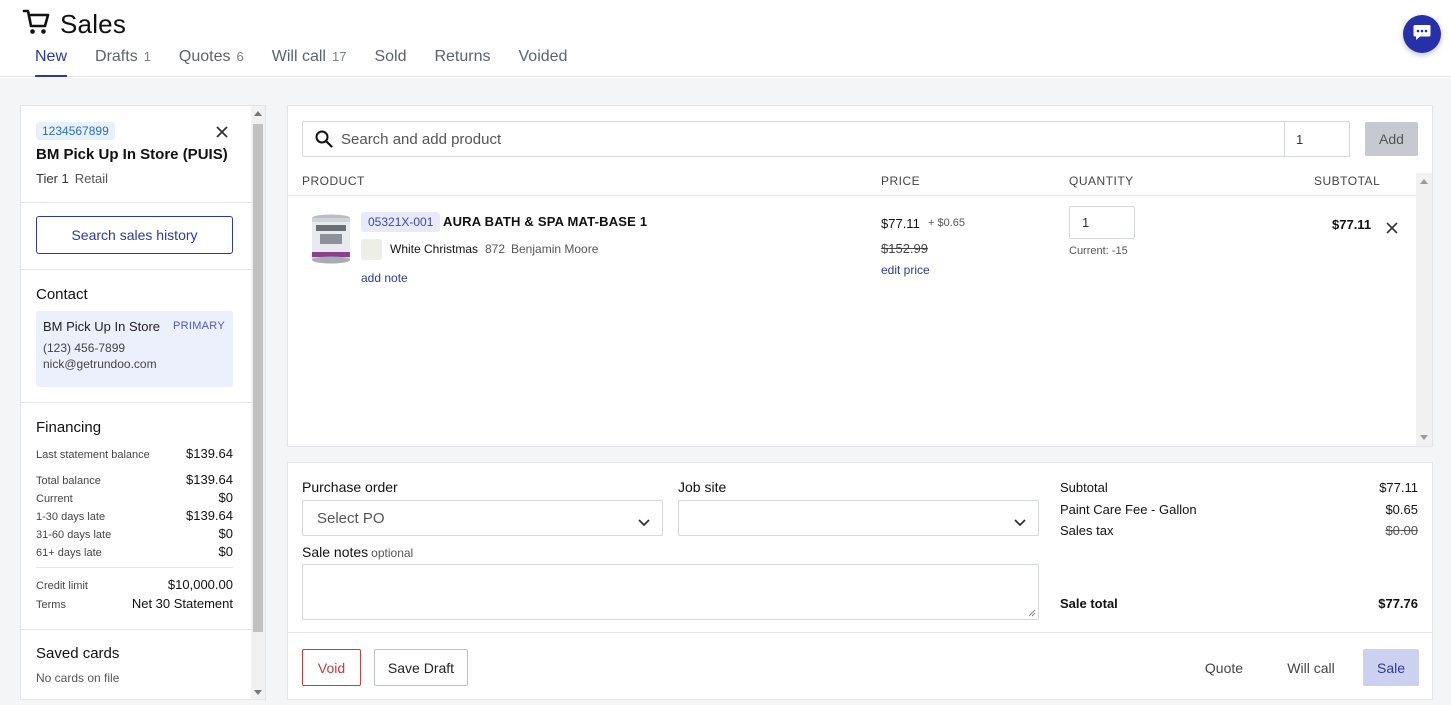 Image resolution: width=1451 pixels, height=705 pixels. I want to click on product-search-input, so click(806, 139).